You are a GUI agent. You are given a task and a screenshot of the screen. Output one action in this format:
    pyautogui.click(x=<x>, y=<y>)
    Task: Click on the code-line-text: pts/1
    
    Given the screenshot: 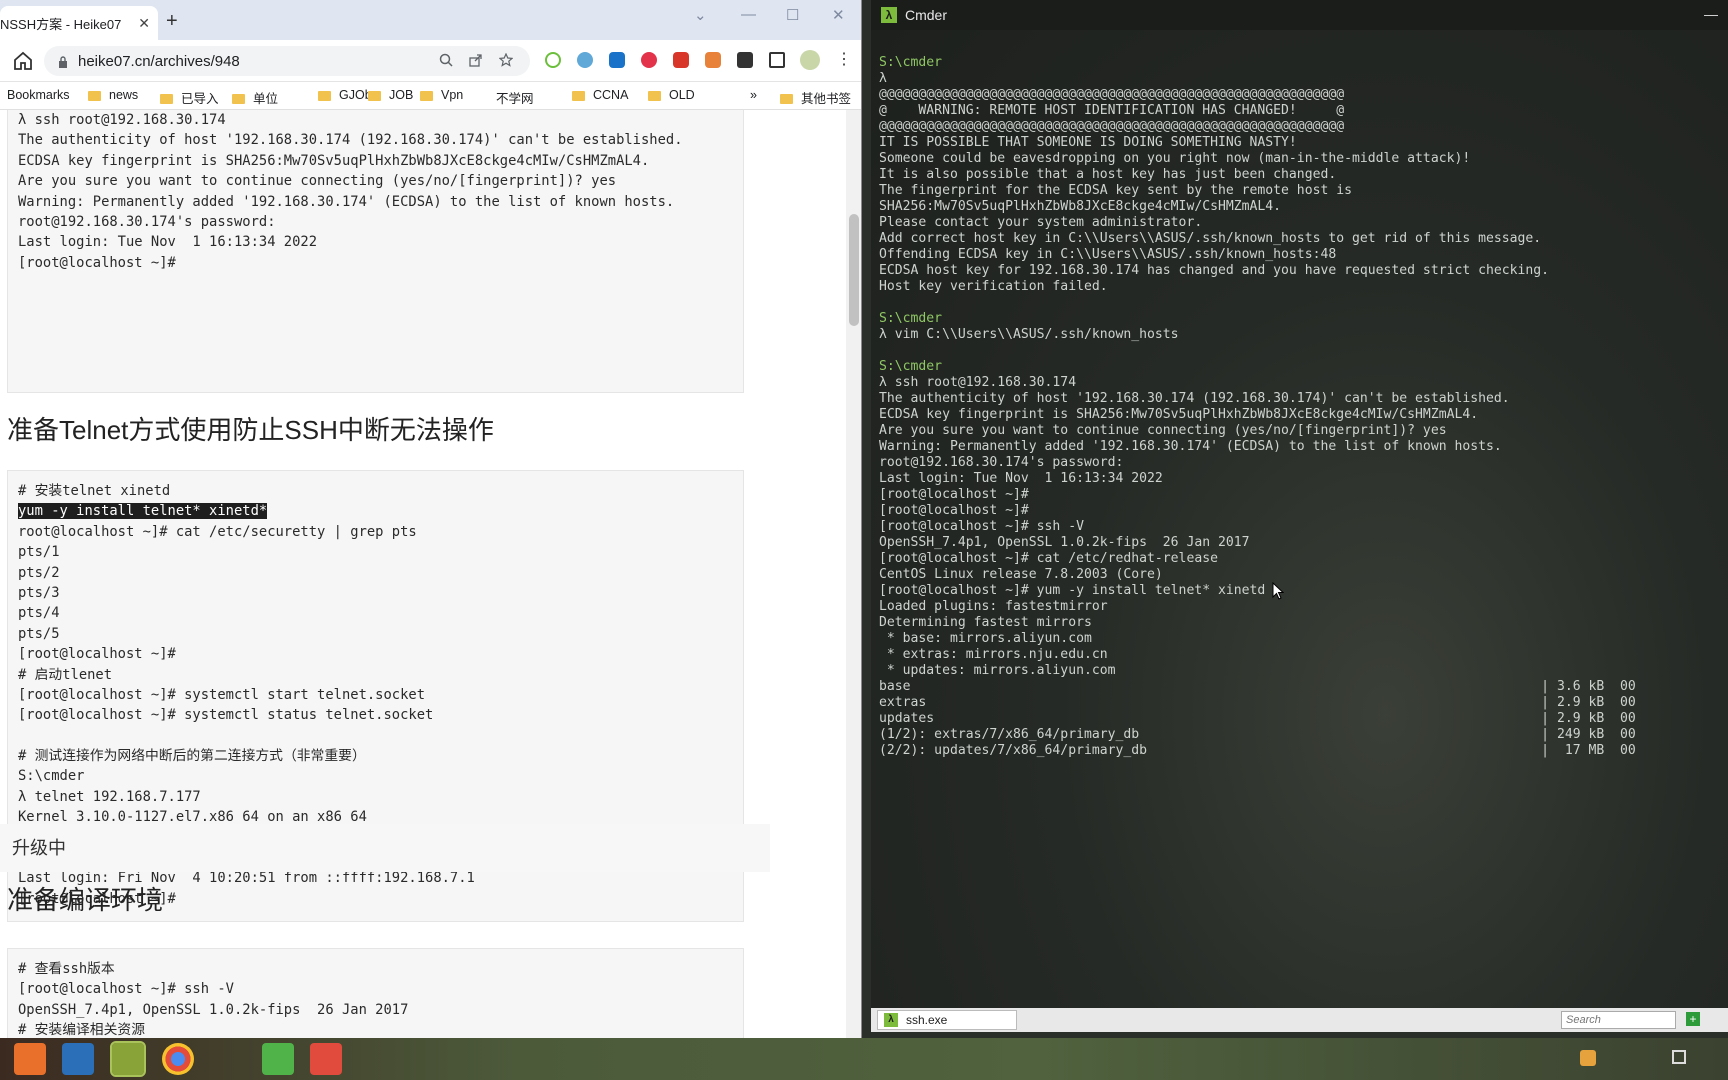 What is the action you would take?
    pyautogui.click(x=39, y=552)
    